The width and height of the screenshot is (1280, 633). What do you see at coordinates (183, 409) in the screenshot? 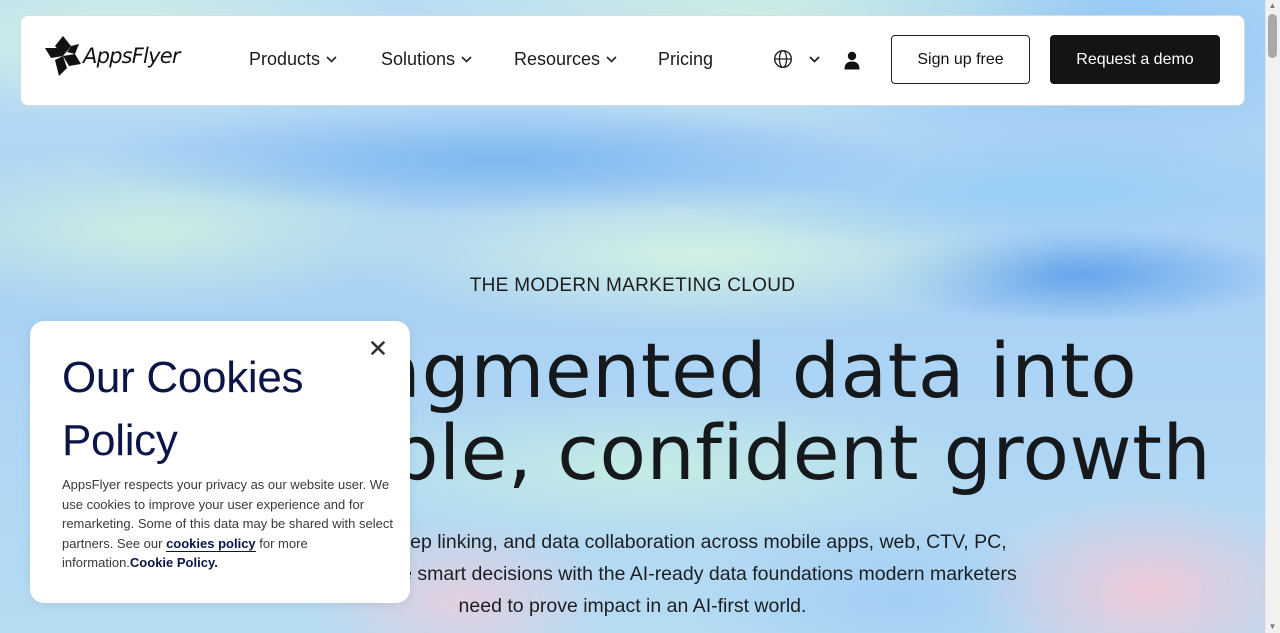
I see `cookie-title: Our Cookies Policy` at bounding box center [183, 409].